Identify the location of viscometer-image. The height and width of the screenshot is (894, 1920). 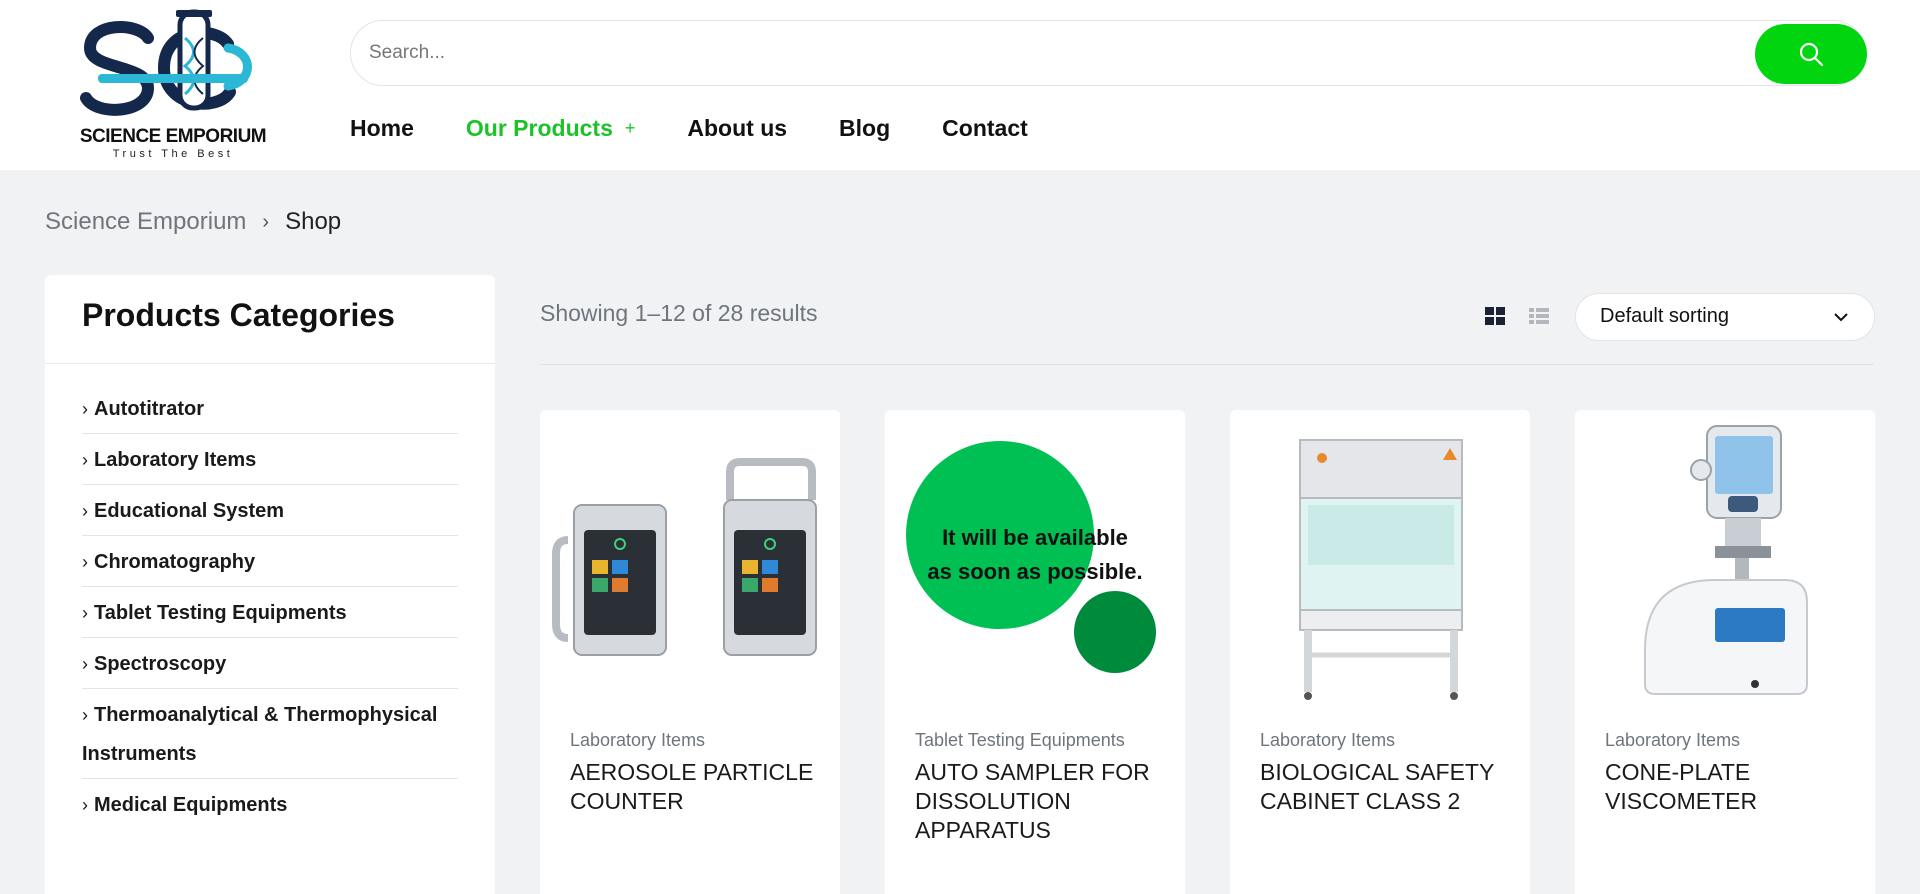
(1726, 560).